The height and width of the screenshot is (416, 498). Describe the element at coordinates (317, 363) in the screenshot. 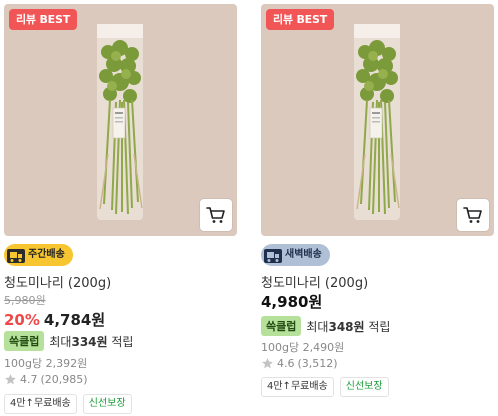

I see `review-count: (3,512)` at that location.